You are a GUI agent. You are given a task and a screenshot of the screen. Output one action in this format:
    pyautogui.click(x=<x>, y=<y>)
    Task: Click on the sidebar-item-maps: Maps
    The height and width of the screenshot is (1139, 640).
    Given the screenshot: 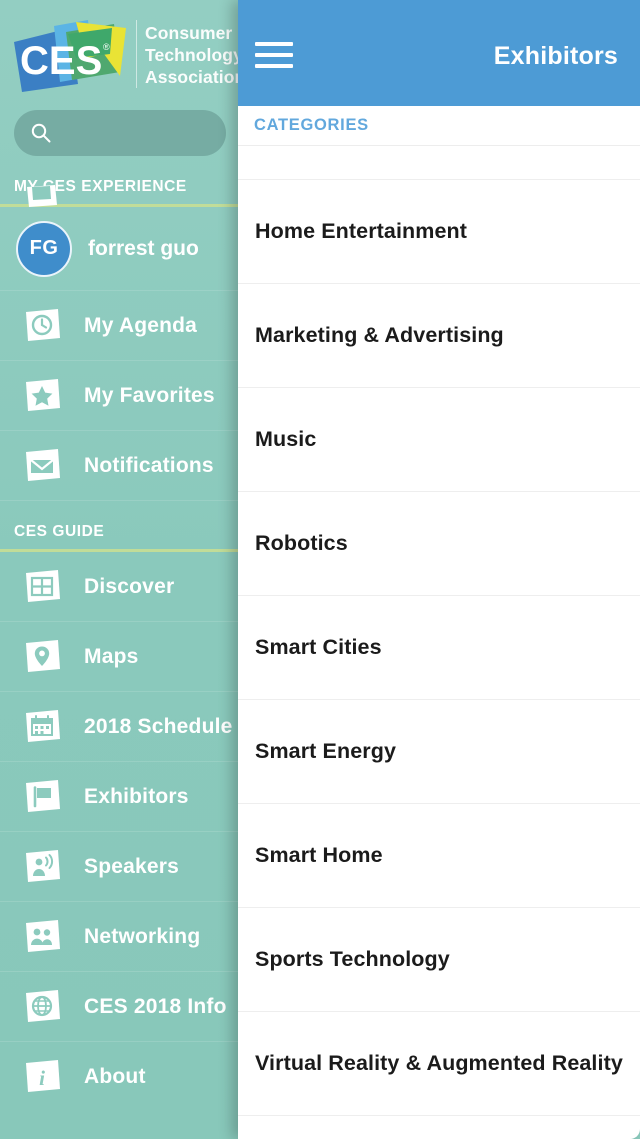 What is the action you would take?
    pyautogui.click(x=120, y=657)
    